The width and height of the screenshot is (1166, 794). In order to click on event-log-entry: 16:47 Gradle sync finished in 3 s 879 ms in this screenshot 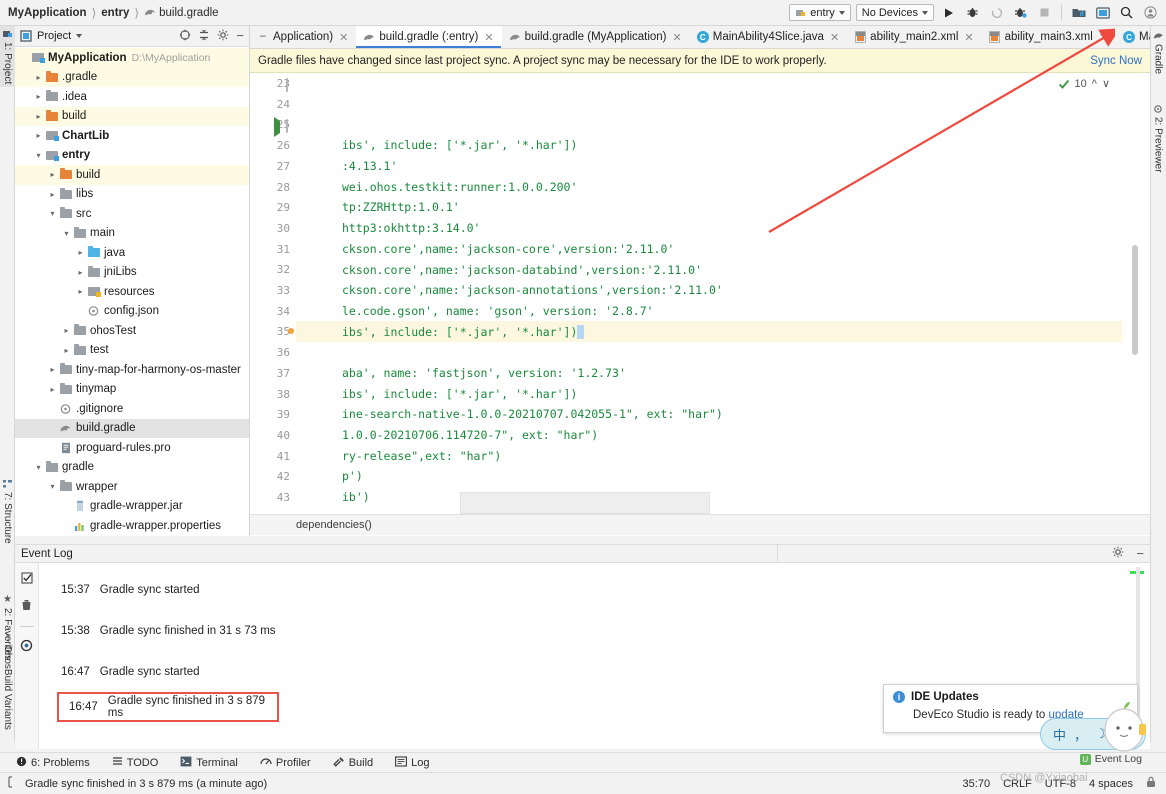, I will do `click(168, 707)`.